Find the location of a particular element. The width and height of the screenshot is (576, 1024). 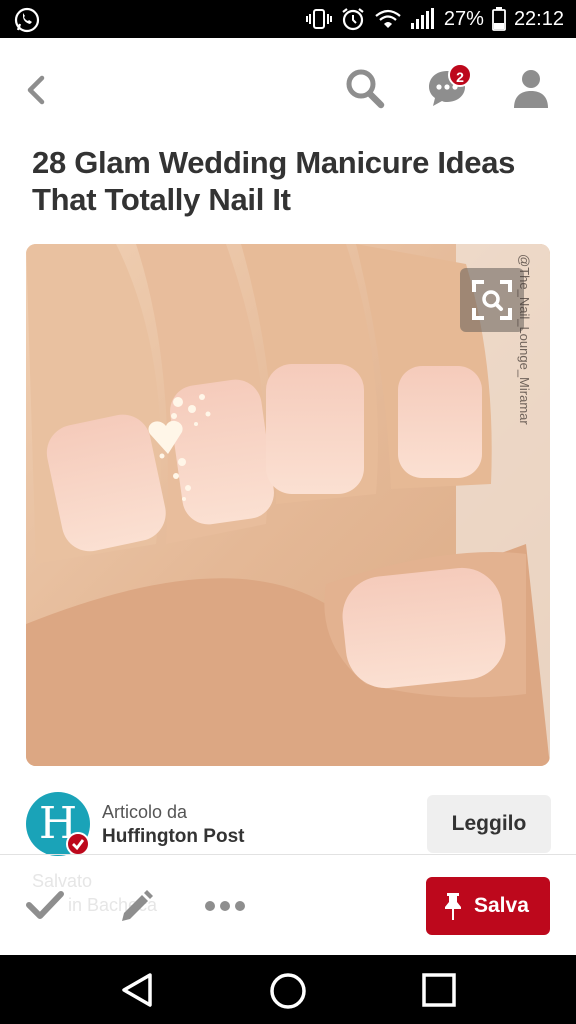

battery-icon is located at coordinates (499, 19).